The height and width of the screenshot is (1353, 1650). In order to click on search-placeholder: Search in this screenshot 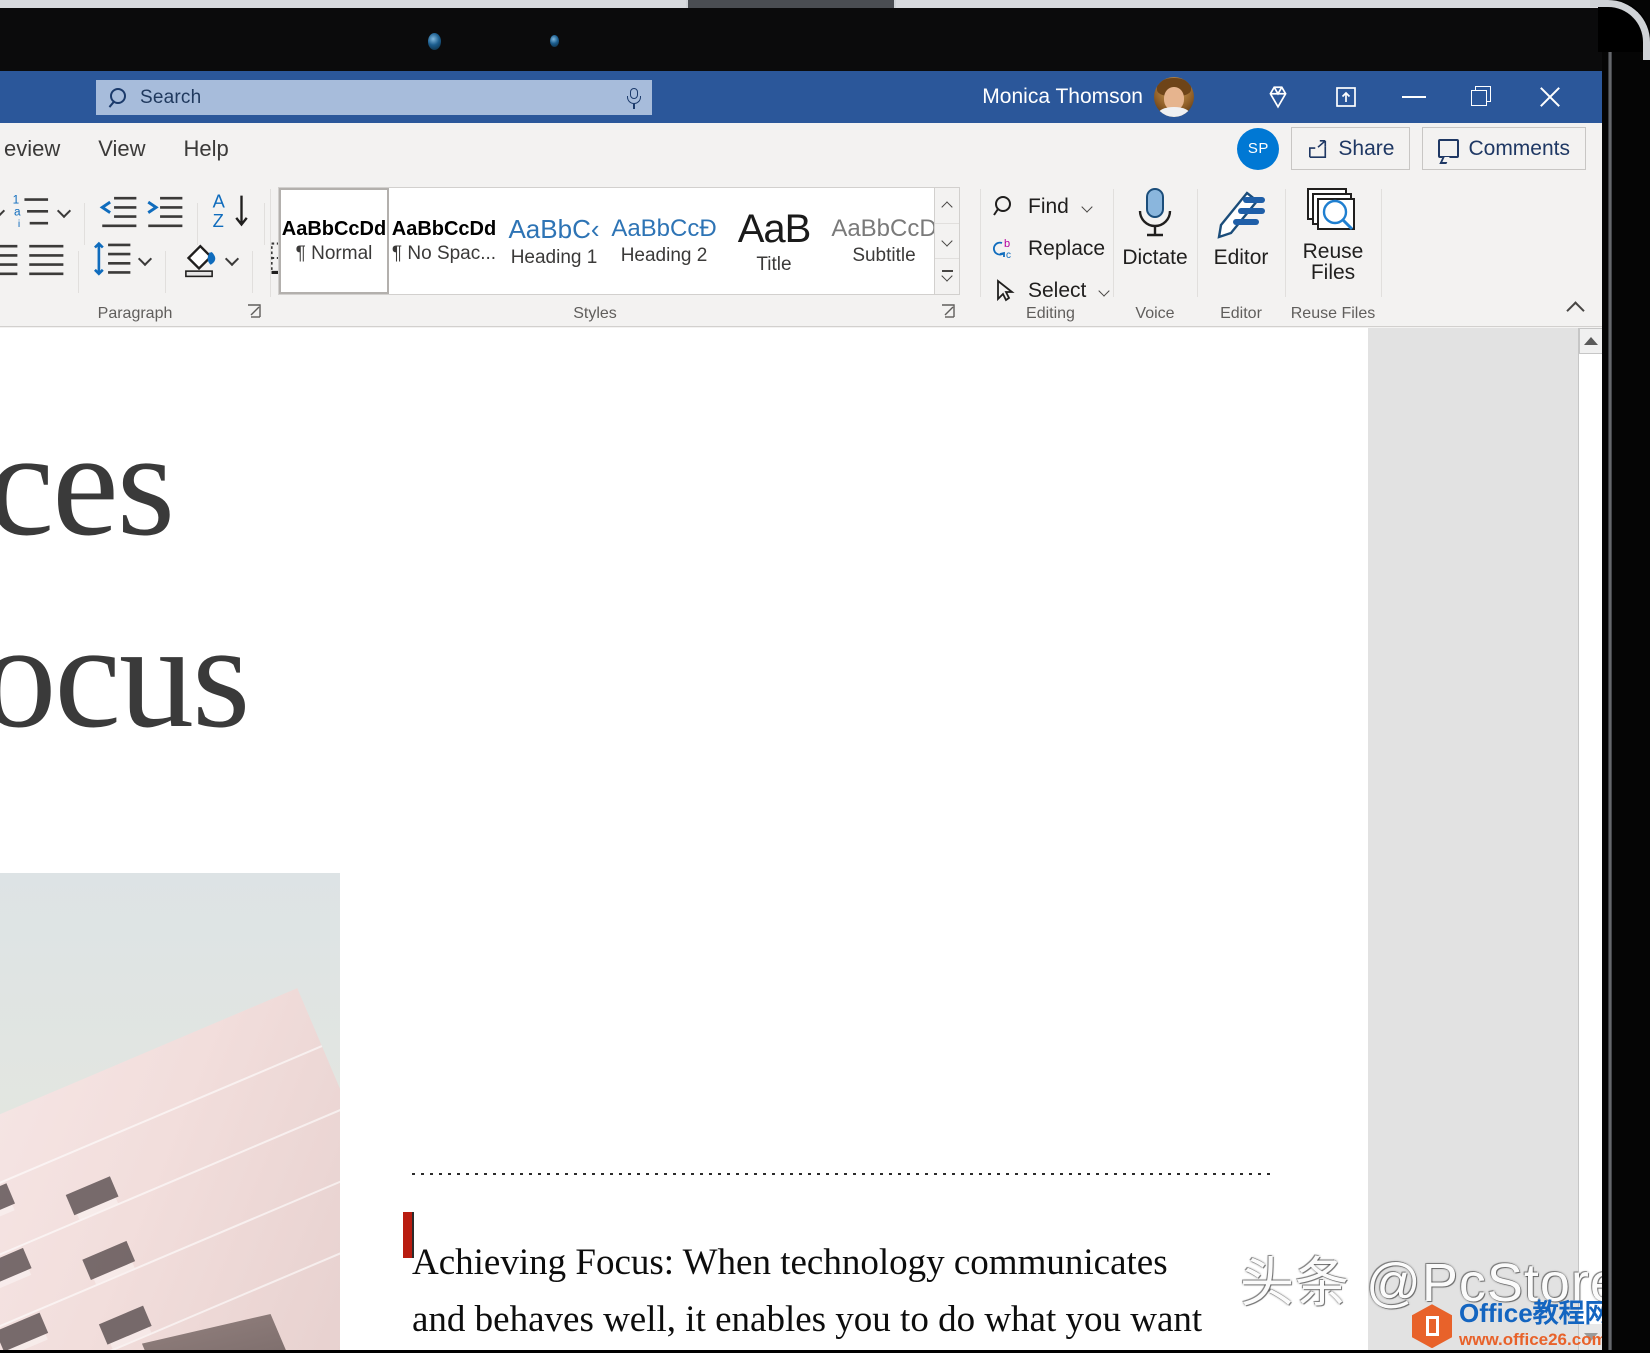, I will do `click(383, 98)`.